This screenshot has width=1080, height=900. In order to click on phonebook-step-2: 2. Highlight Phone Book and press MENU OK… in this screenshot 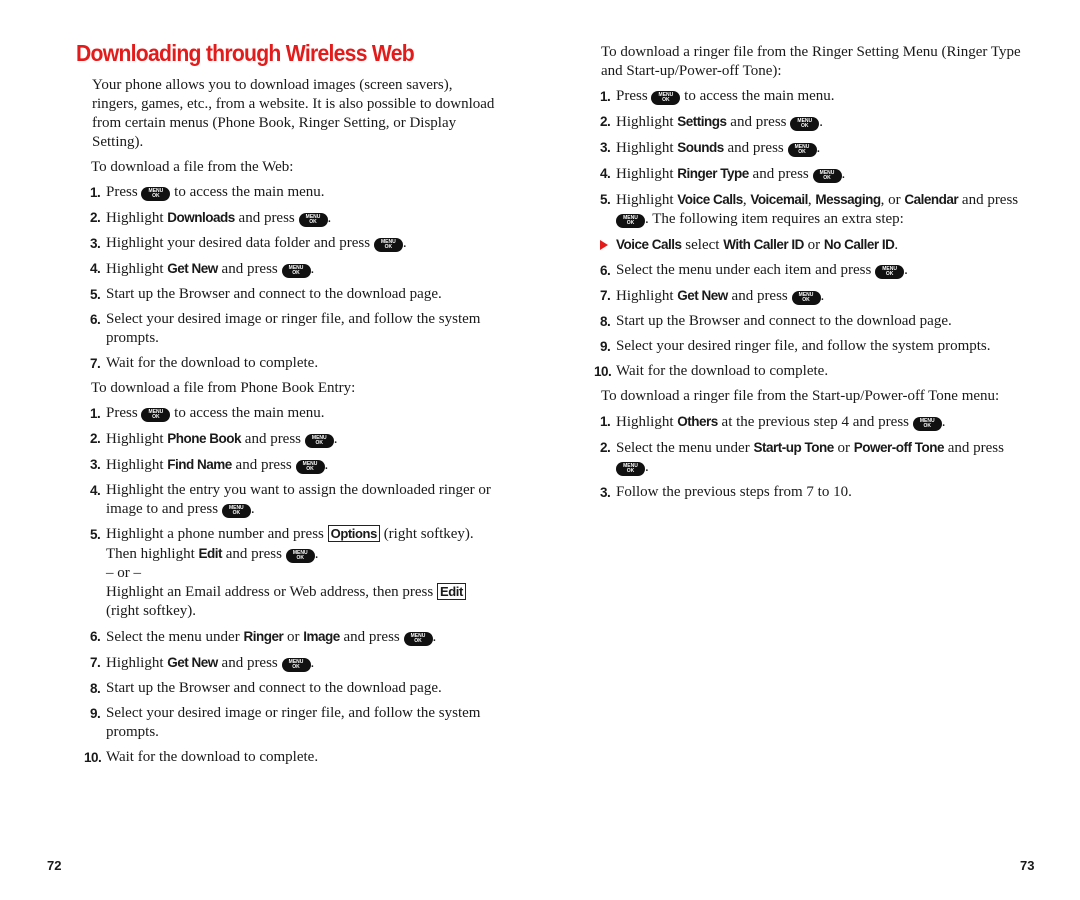, I will do `click(295, 439)`.